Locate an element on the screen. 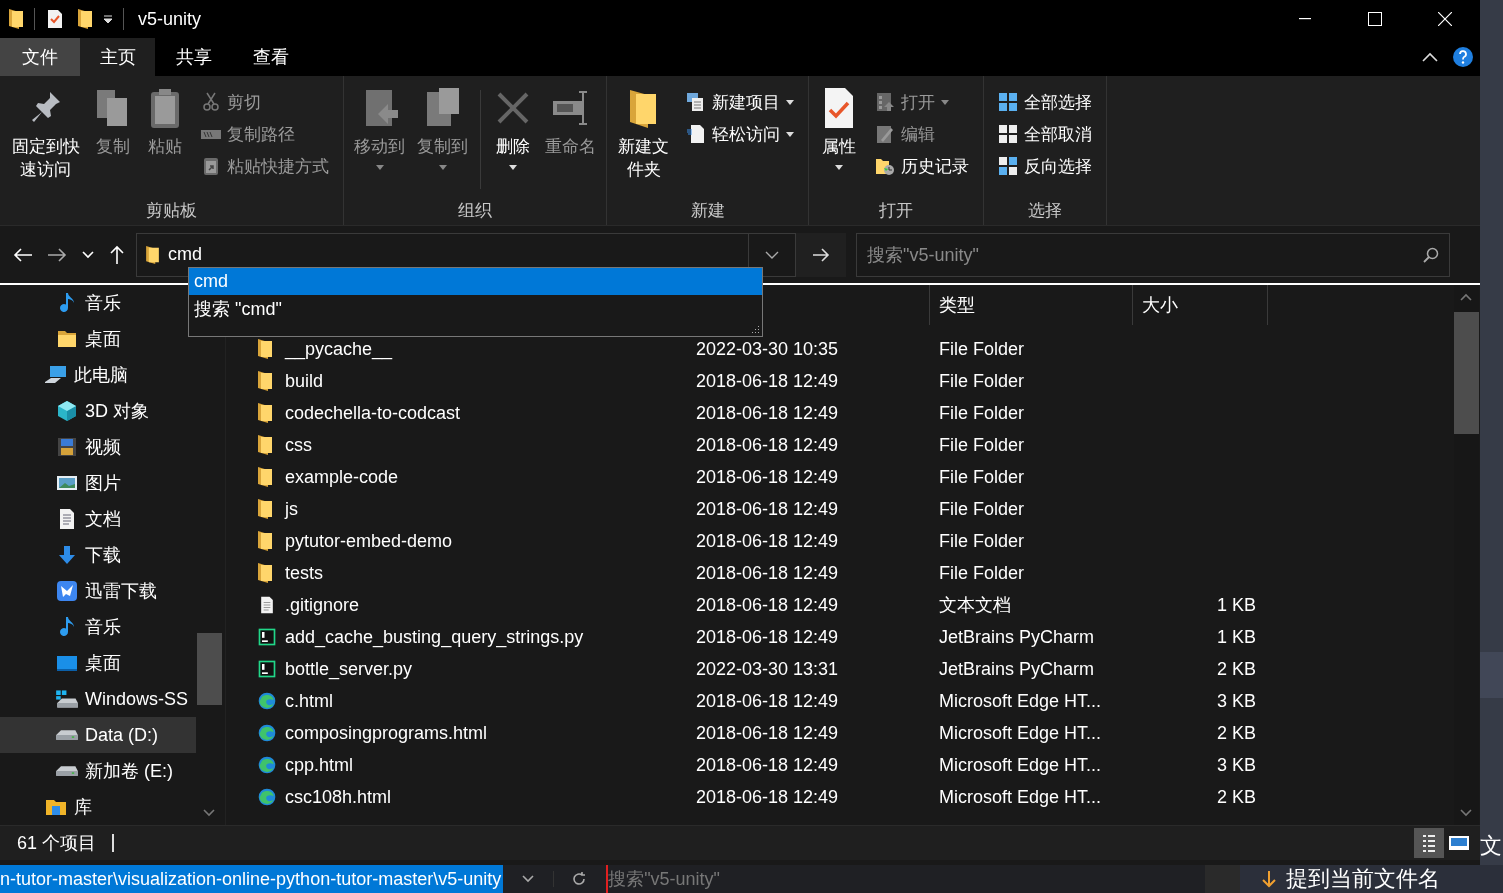 The image size is (1503, 893). file-name: pytutor-embed-demo is located at coordinates (490, 541).